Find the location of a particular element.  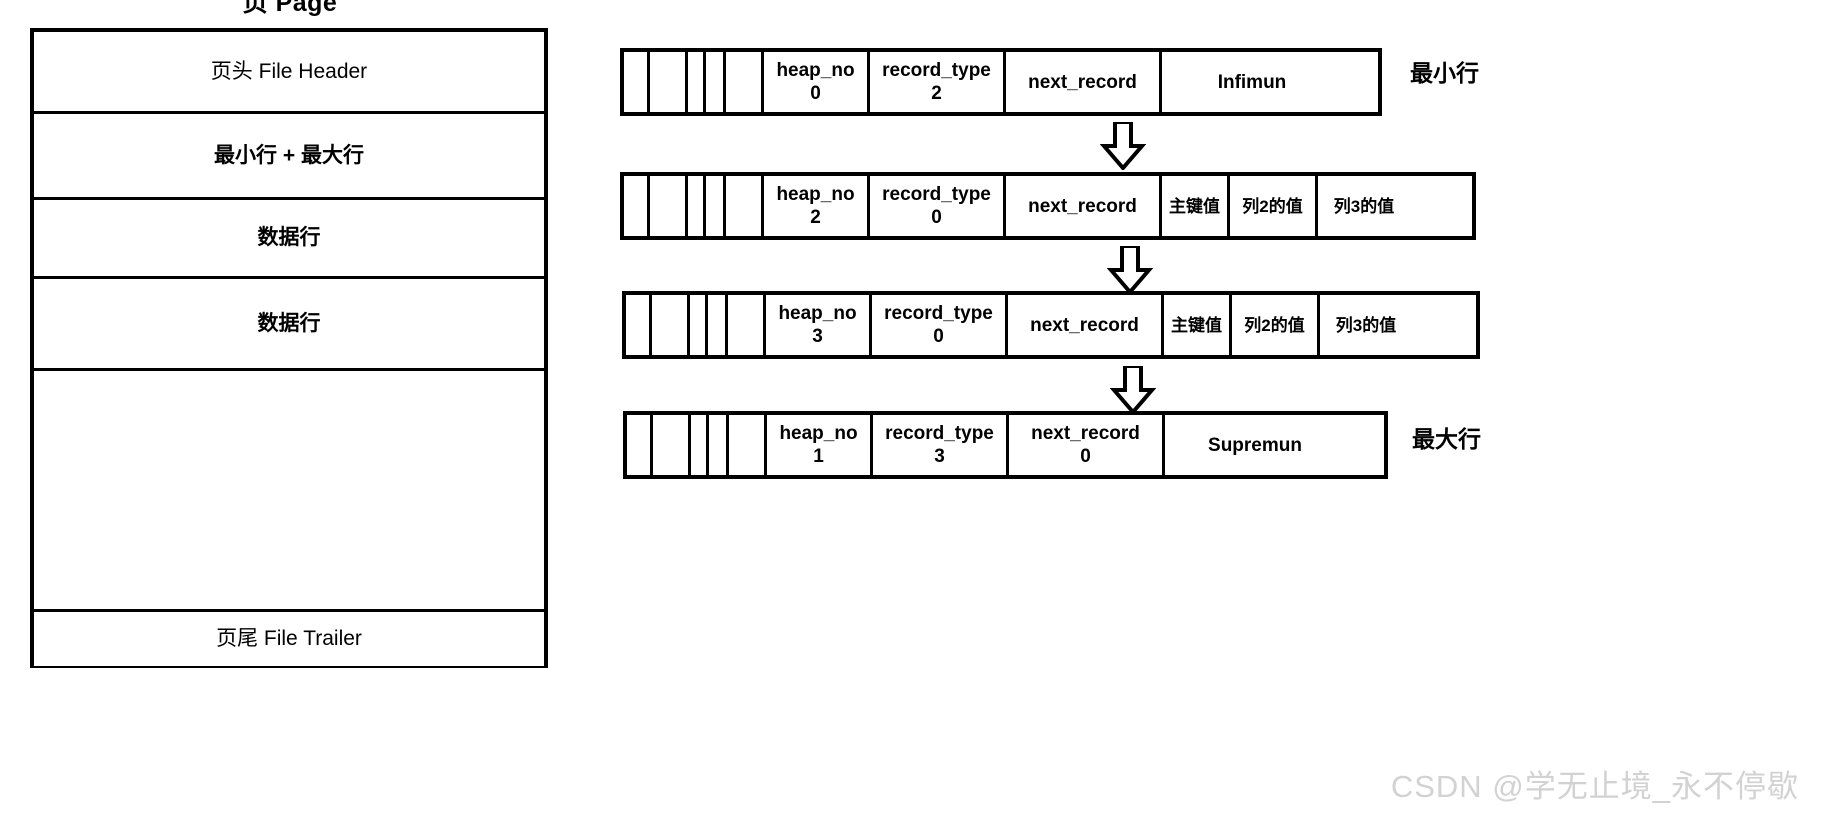

page-section-min-max-row: 最小行 + 最大行 is located at coordinates (289, 157).